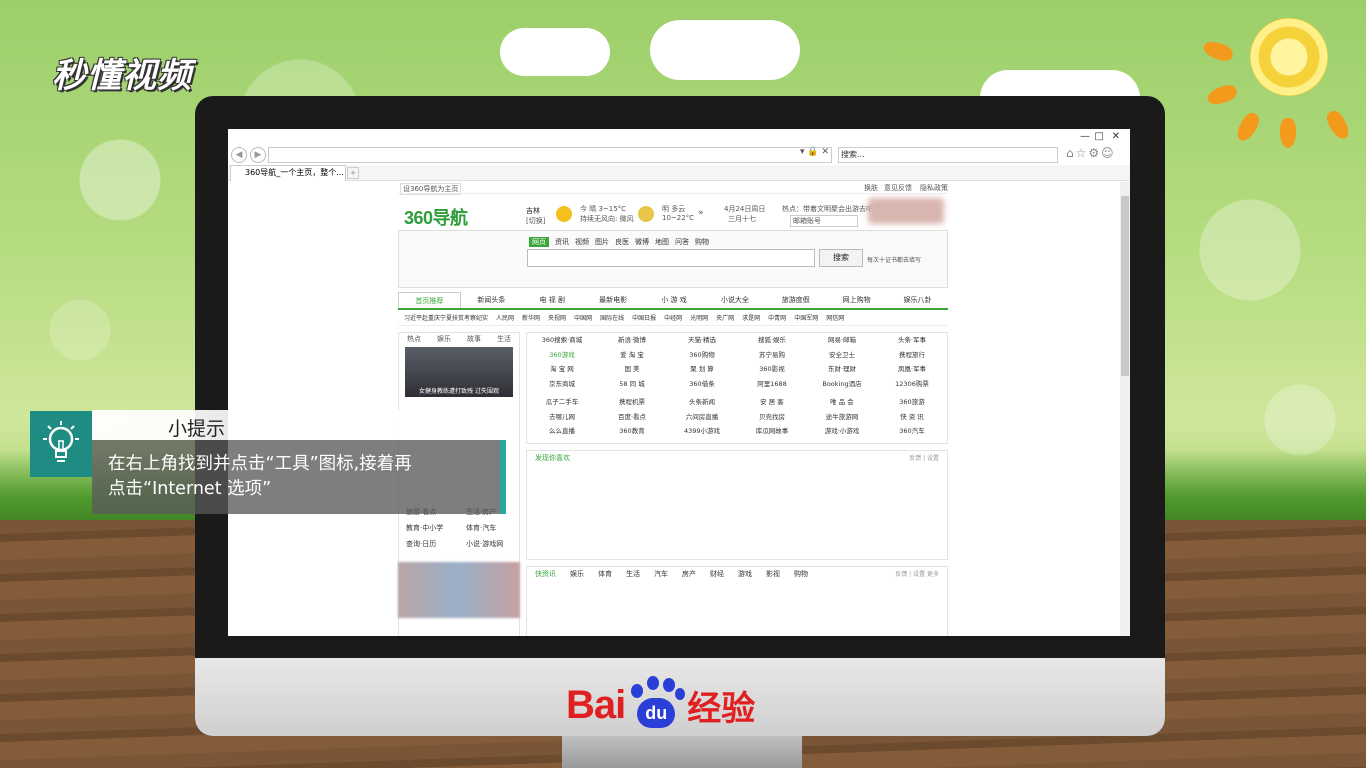 This screenshot has width=1366, height=768. I want to click on close-button: ✕, so click(1116, 136).